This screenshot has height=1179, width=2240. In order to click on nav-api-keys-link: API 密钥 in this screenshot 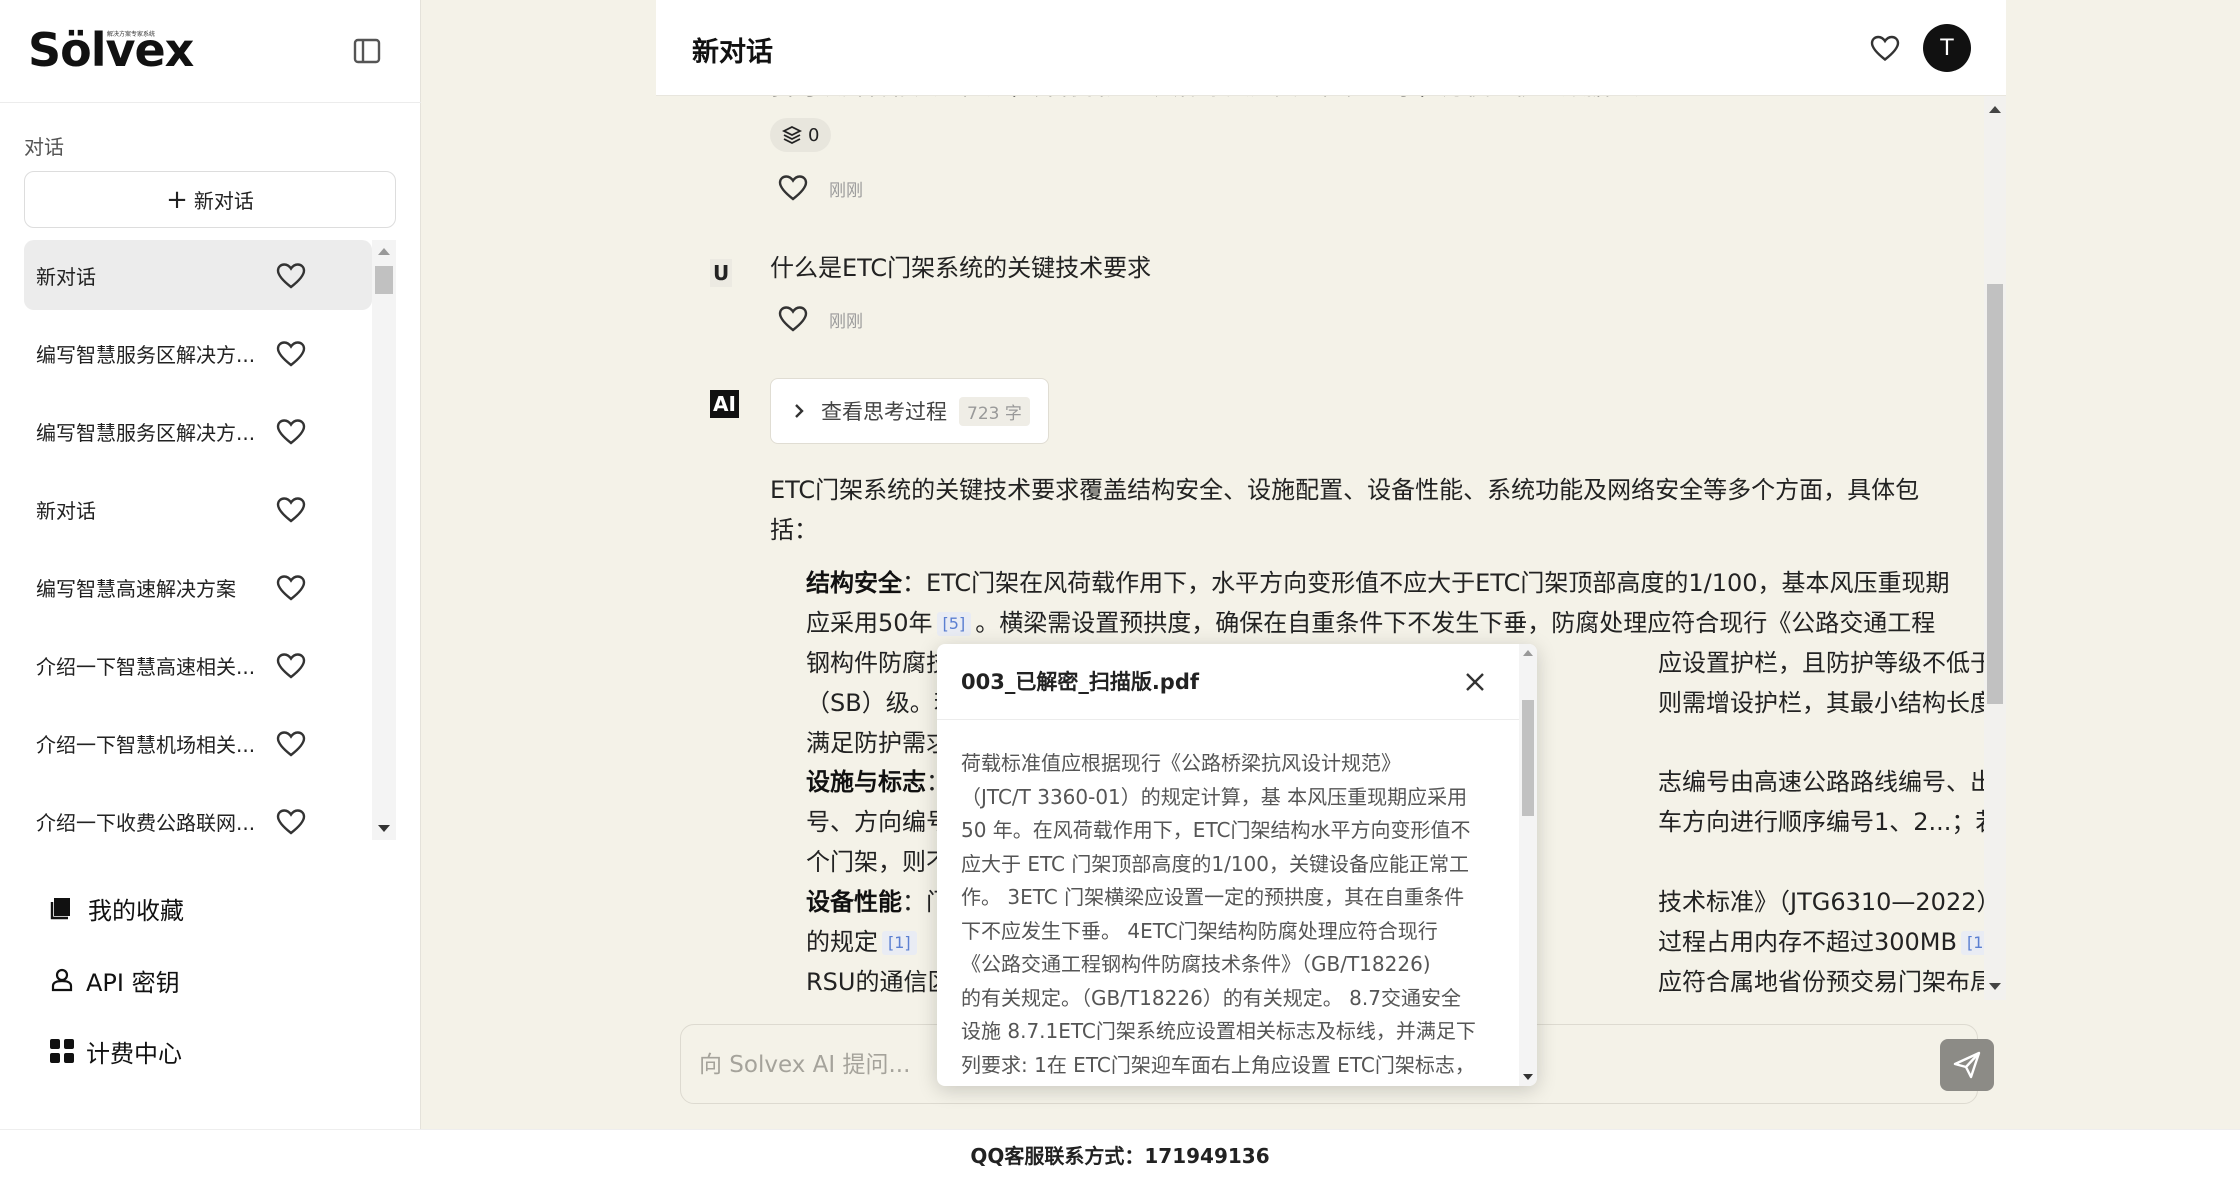, I will do `click(114, 980)`.